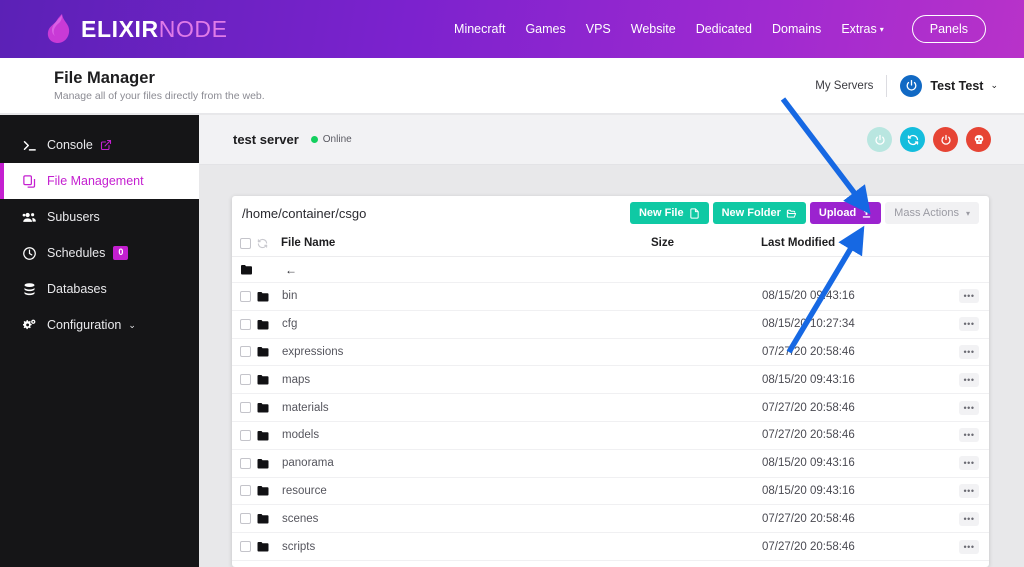 The image size is (1024, 567). I want to click on column-header-file-name: File Name, so click(466, 243).